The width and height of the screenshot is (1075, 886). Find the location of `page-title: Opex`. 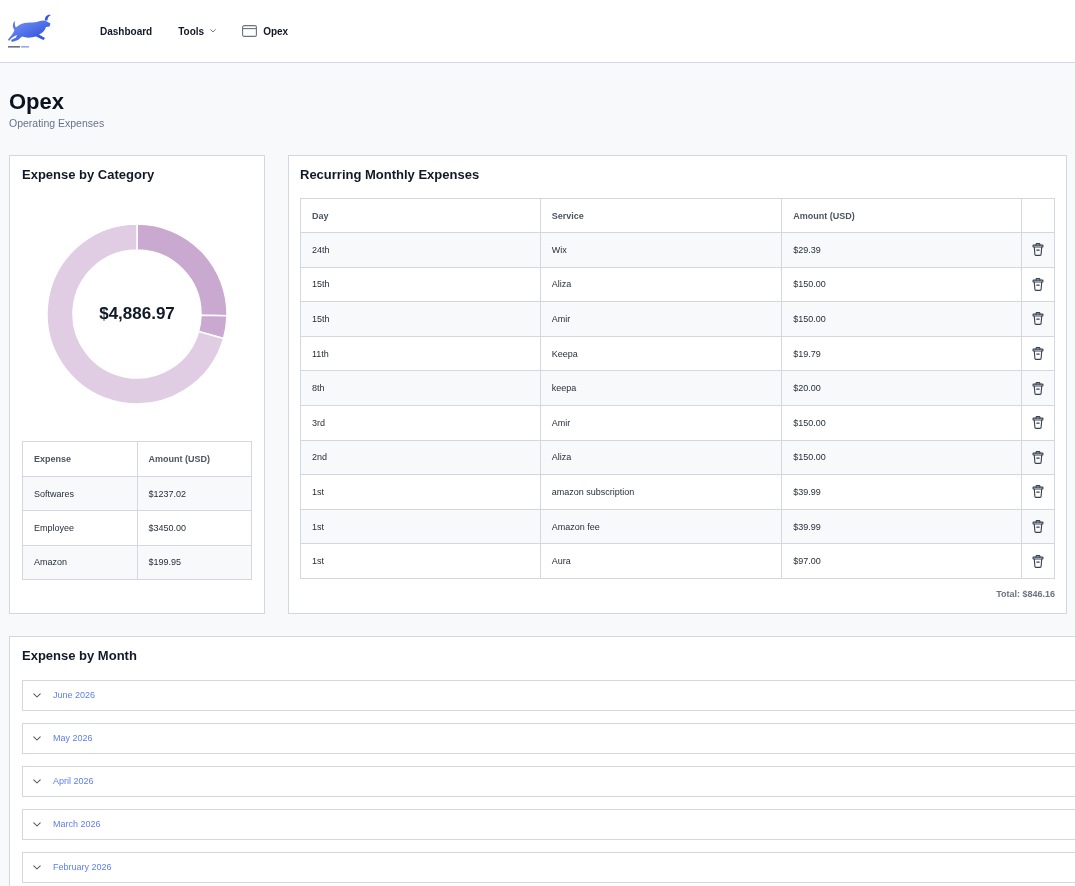

page-title: Opex is located at coordinates (37, 102).